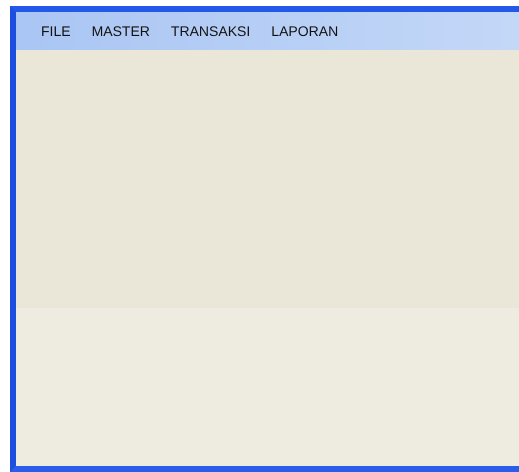  I want to click on menu-item: LAPORAN, so click(309, 31).